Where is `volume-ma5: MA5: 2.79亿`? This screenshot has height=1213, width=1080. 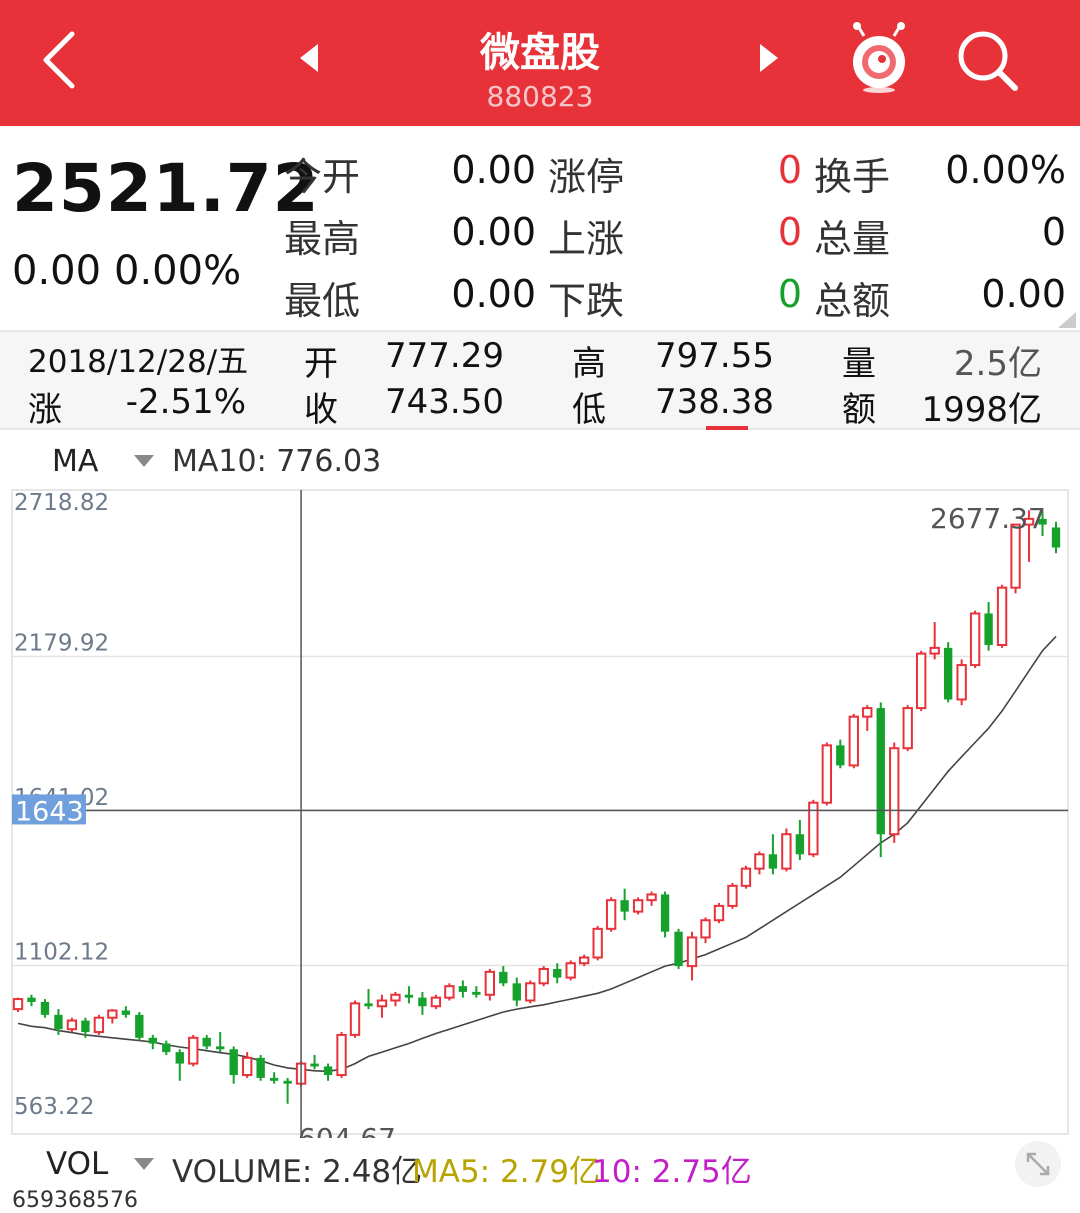 volume-ma5: MA5: 2.79亿 is located at coordinates (506, 1172).